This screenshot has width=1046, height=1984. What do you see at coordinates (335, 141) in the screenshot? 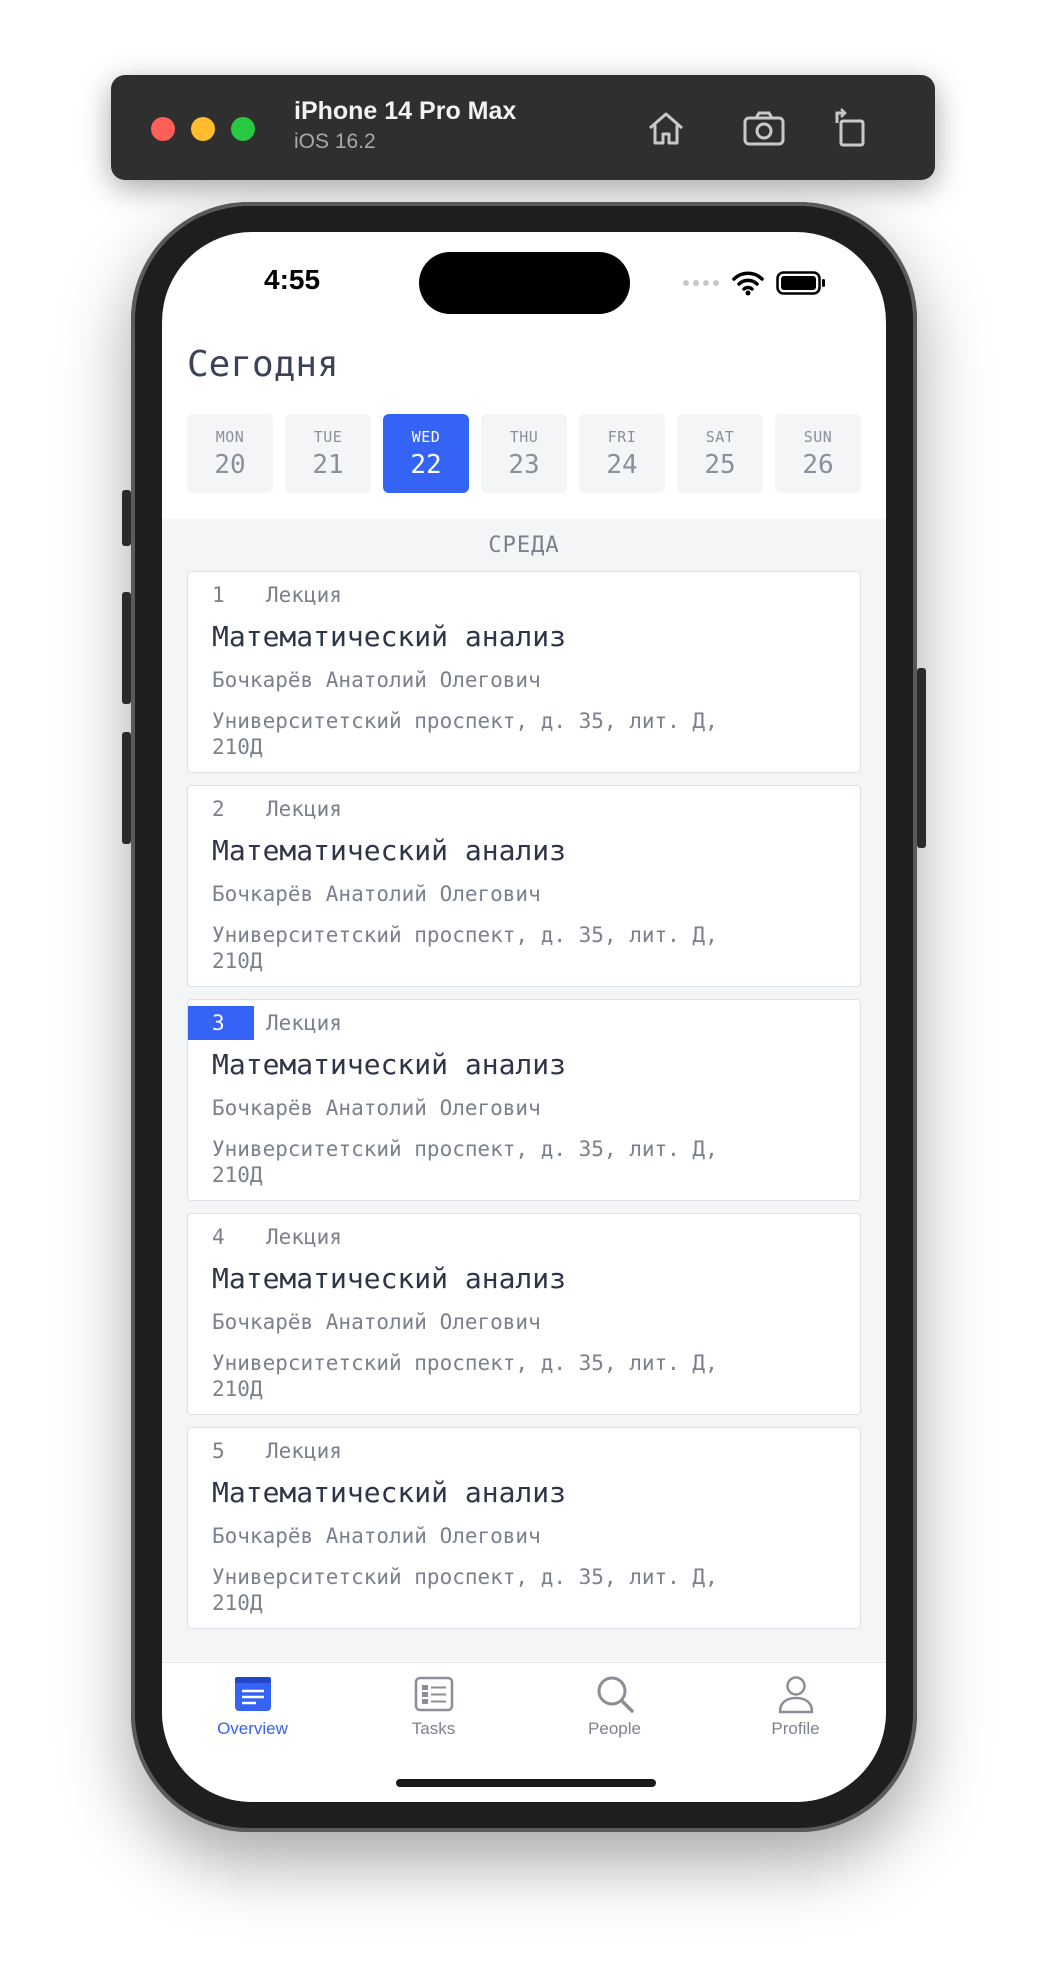
I see `simulator-os-version: iOS 16.2` at bounding box center [335, 141].